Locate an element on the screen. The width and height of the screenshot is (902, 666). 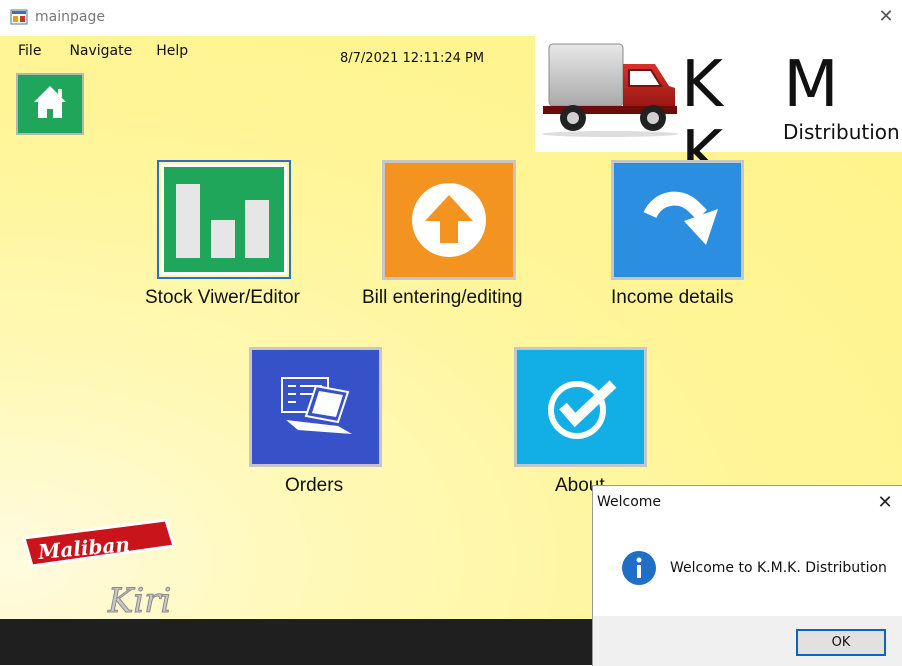
kmk-logo-tagline: Distribution is located at coordinates (841, 132).